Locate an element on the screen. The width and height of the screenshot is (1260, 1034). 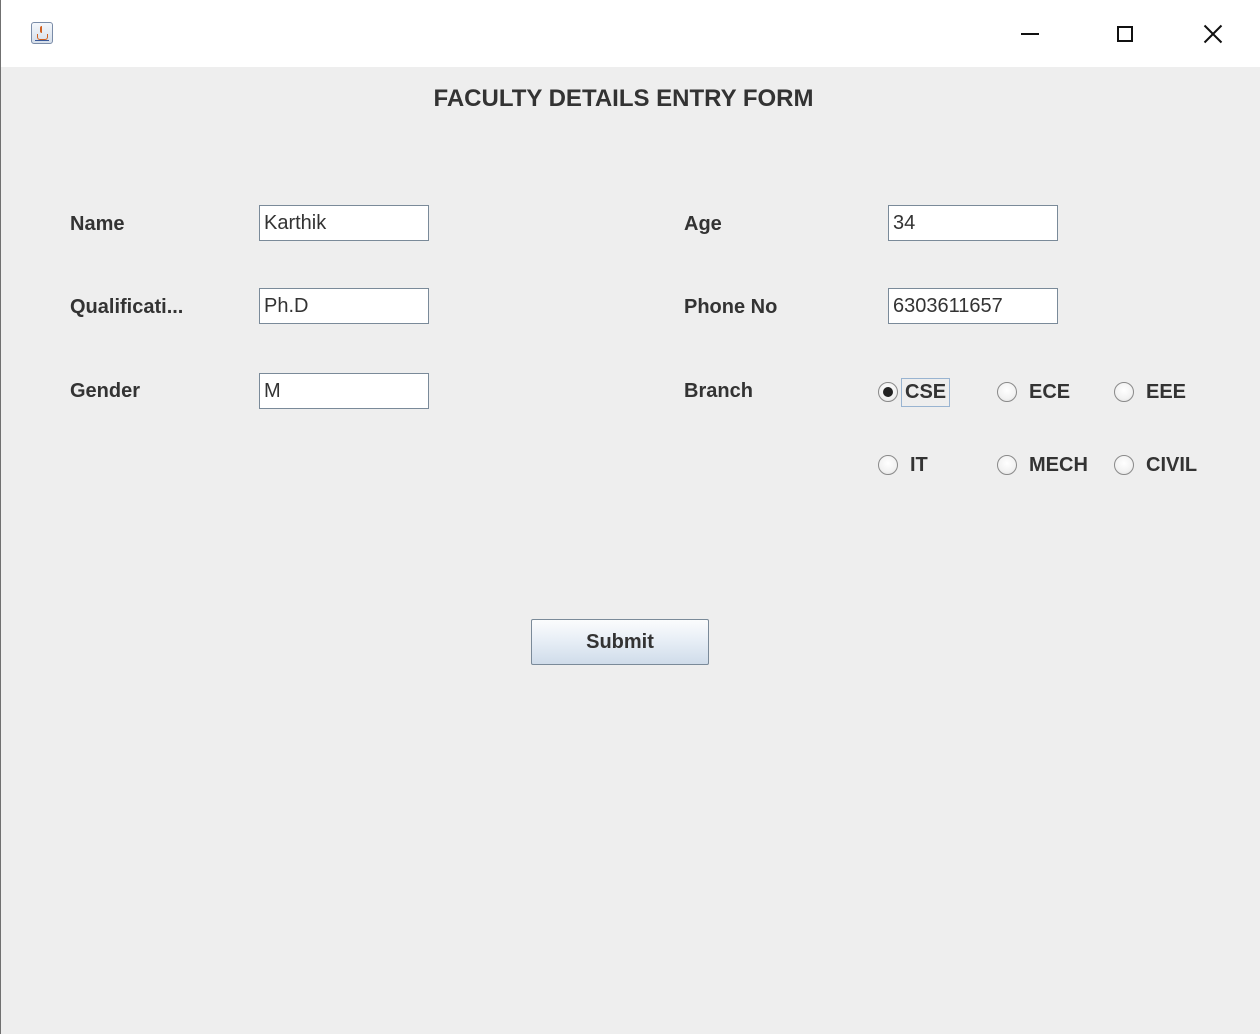
minimize-button is located at coordinates (1030, 33).